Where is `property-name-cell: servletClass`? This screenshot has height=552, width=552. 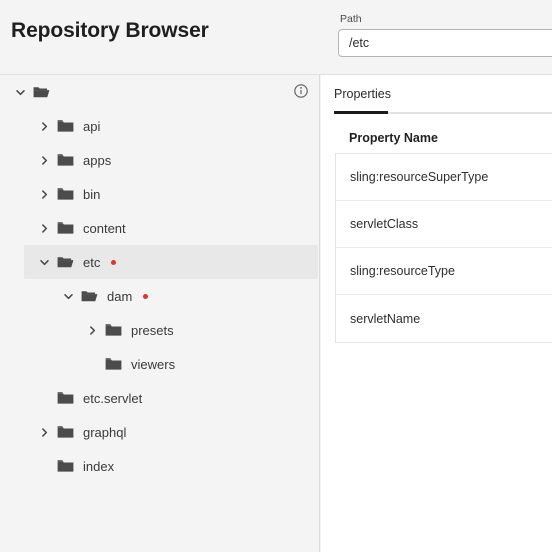
property-name-cell: servletClass is located at coordinates (384, 224).